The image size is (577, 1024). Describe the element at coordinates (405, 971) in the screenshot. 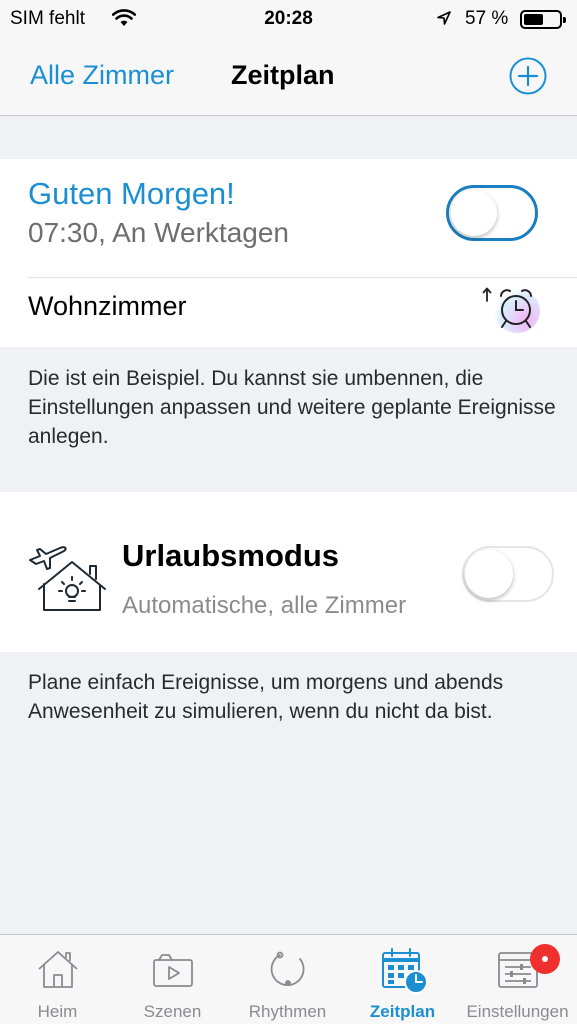

I see `calendar-clock-icon` at that location.